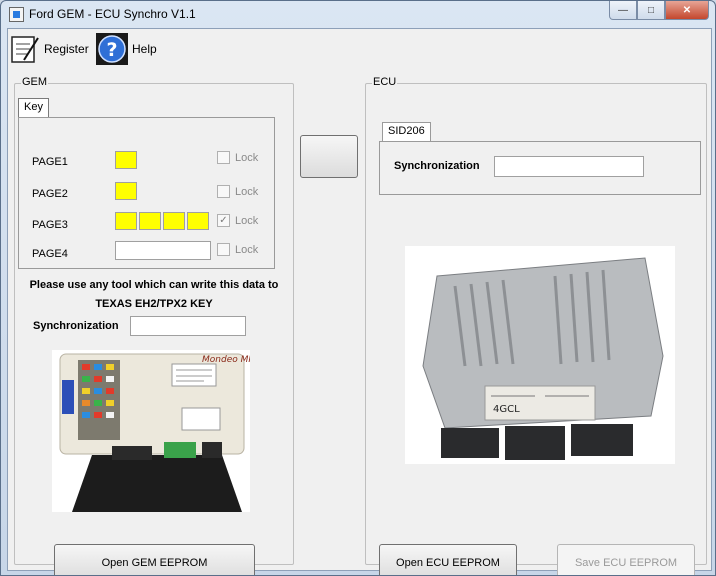  Describe the element at coordinates (329, 156) in the screenshot. I see `transfer-button` at that location.